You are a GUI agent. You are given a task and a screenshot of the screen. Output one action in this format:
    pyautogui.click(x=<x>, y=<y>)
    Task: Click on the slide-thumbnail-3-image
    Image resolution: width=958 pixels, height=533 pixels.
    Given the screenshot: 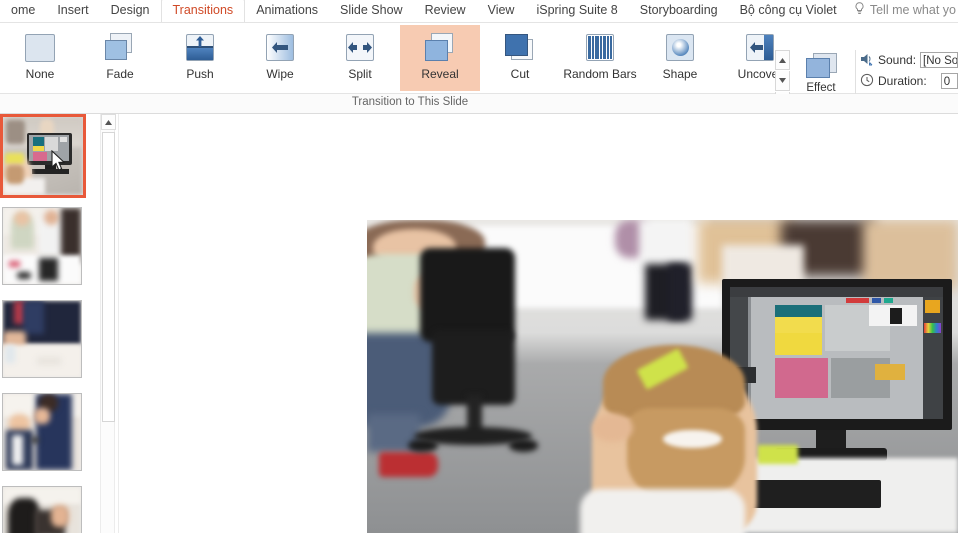 What is the action you would take?
    pyautogui.click(x=42, y=339)
    